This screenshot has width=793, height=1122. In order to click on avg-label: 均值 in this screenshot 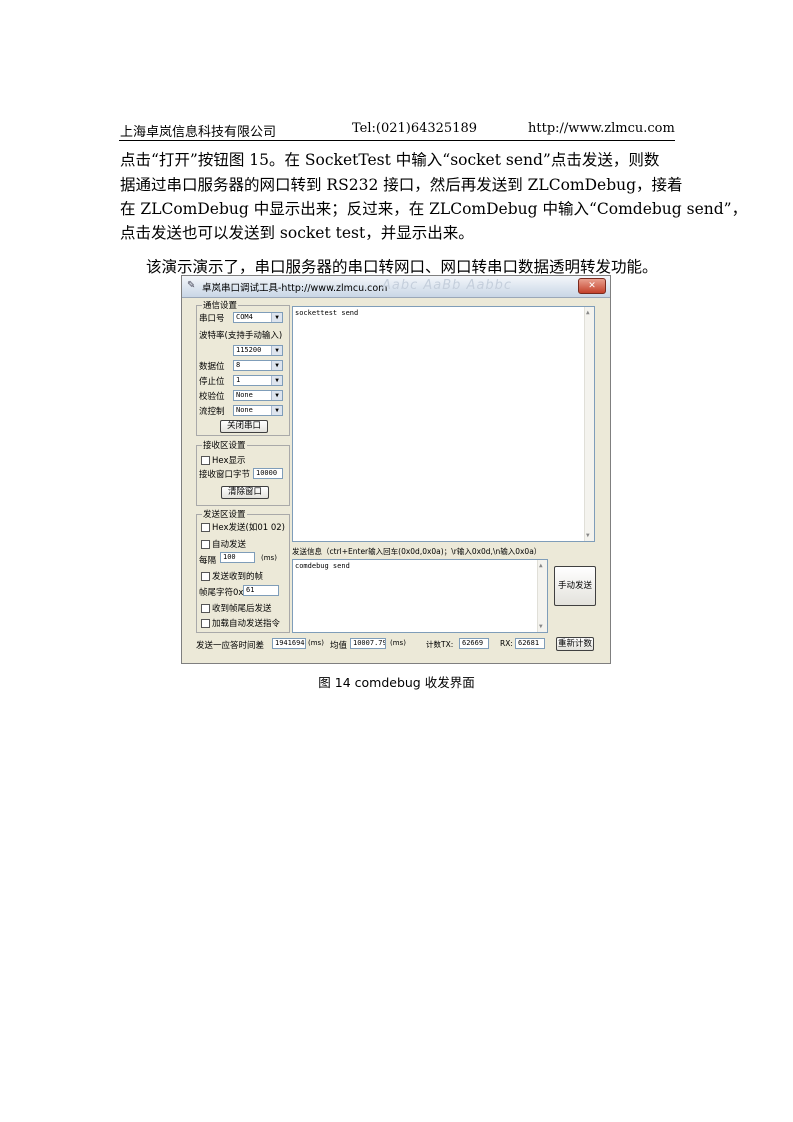, I will do `click(339, 646)`.